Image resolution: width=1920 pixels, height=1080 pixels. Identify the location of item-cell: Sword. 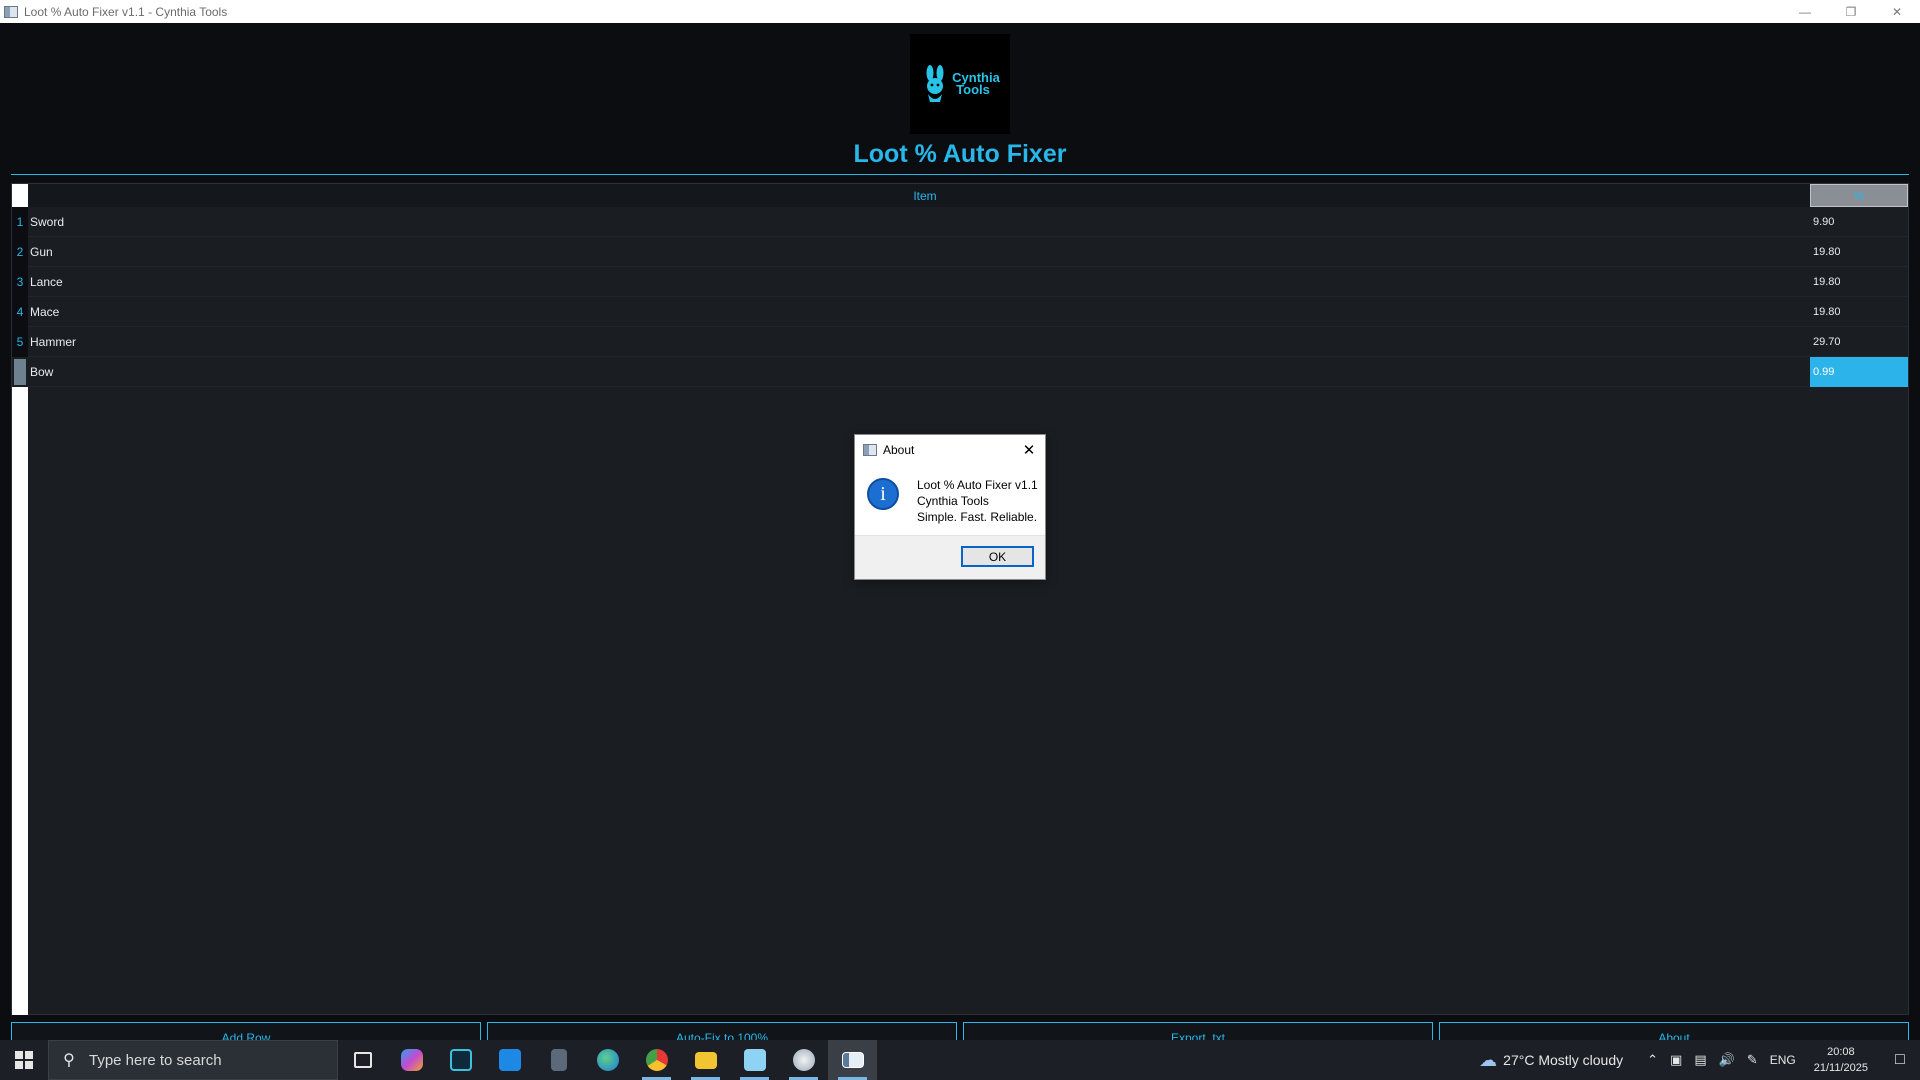
(47, 222).